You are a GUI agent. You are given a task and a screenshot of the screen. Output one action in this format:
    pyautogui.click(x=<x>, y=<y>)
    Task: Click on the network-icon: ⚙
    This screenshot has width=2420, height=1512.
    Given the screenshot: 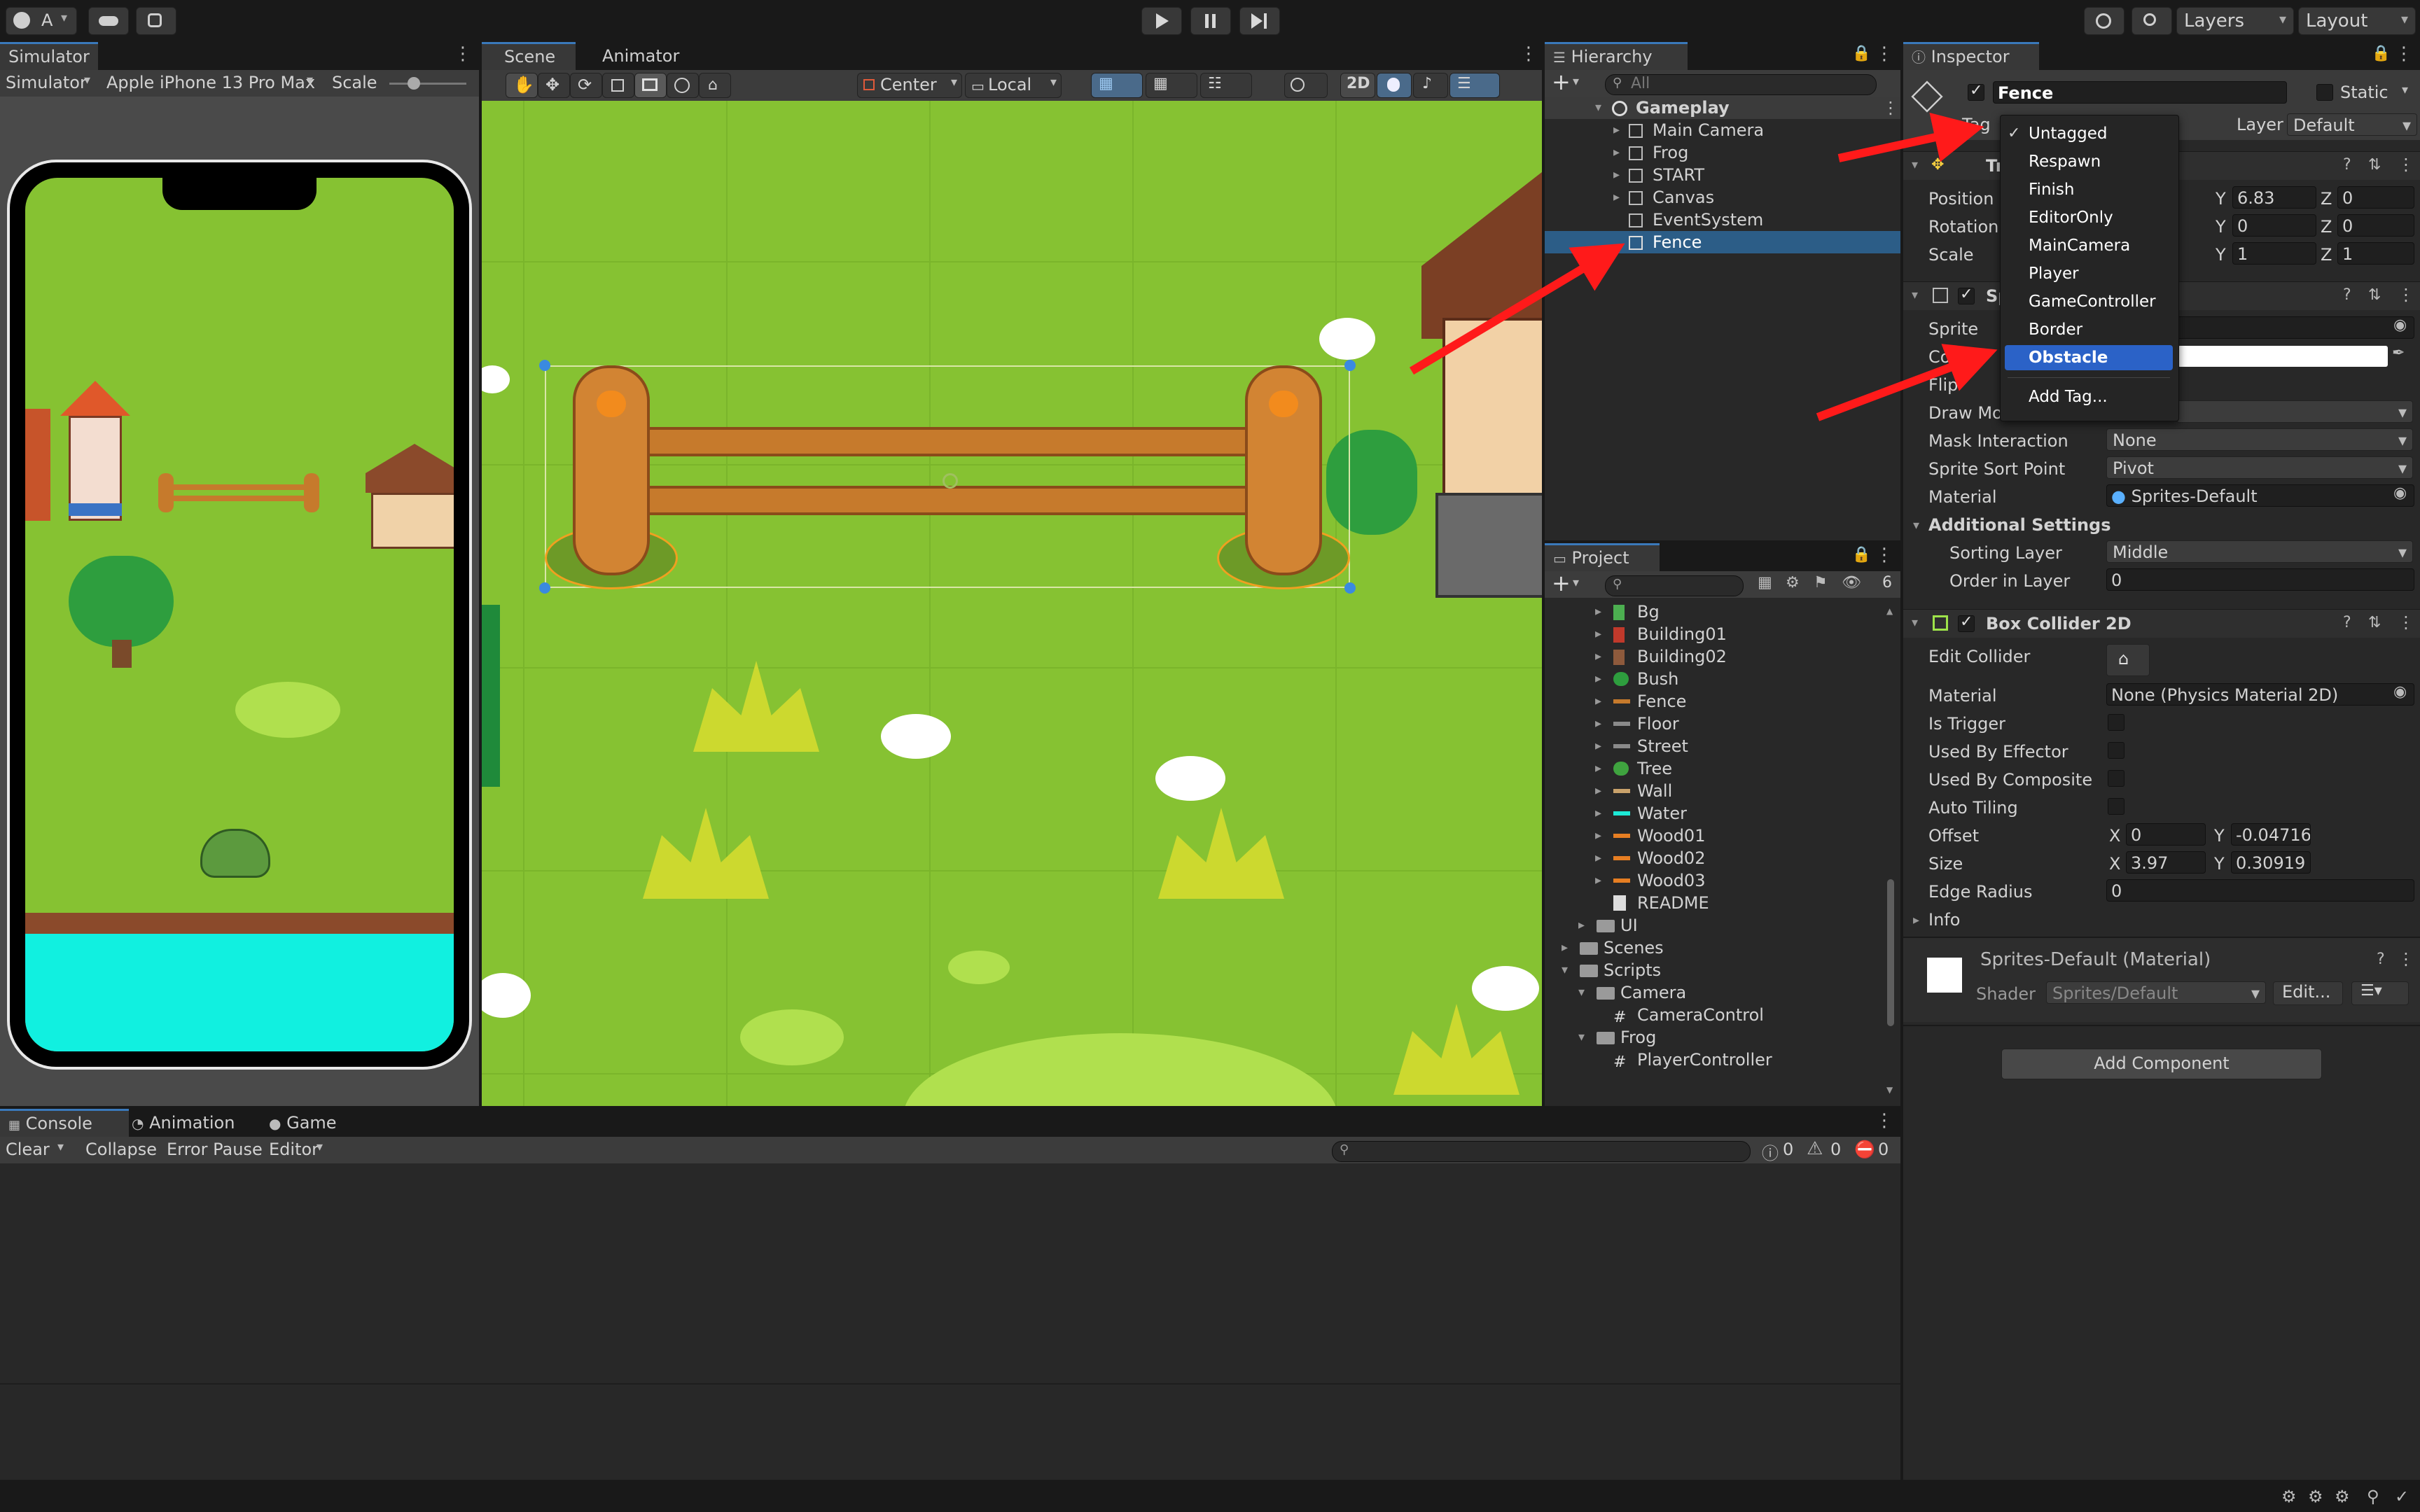 What is the action you would take?
    pyautogui.click(x=2342, y=1496)
    